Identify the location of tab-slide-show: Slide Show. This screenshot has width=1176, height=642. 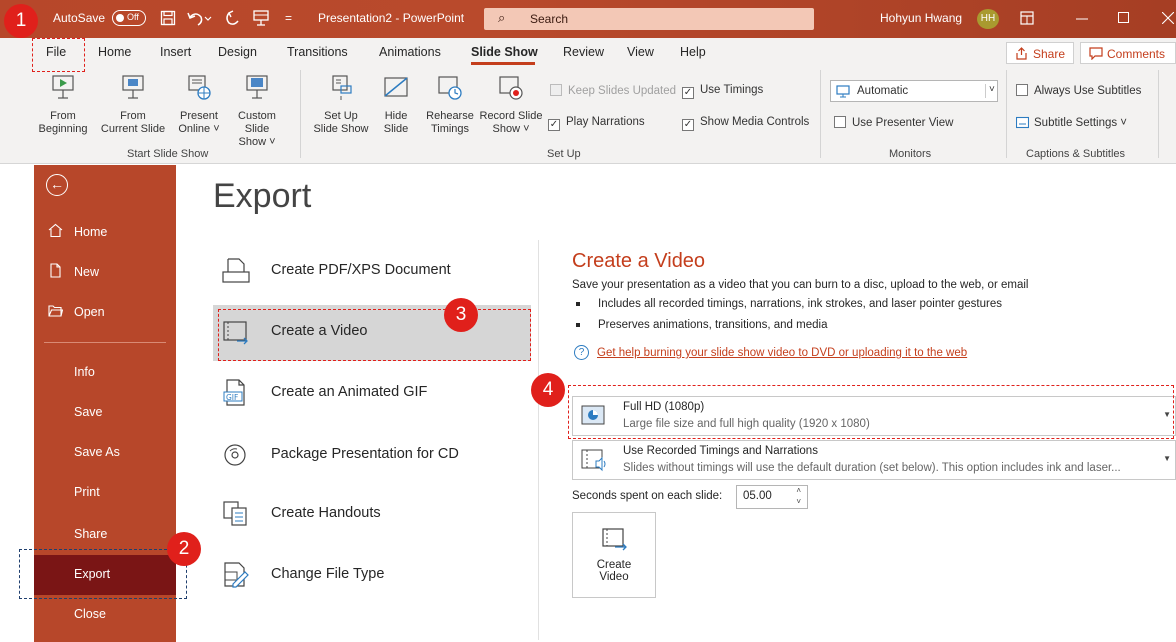
(504, 52).